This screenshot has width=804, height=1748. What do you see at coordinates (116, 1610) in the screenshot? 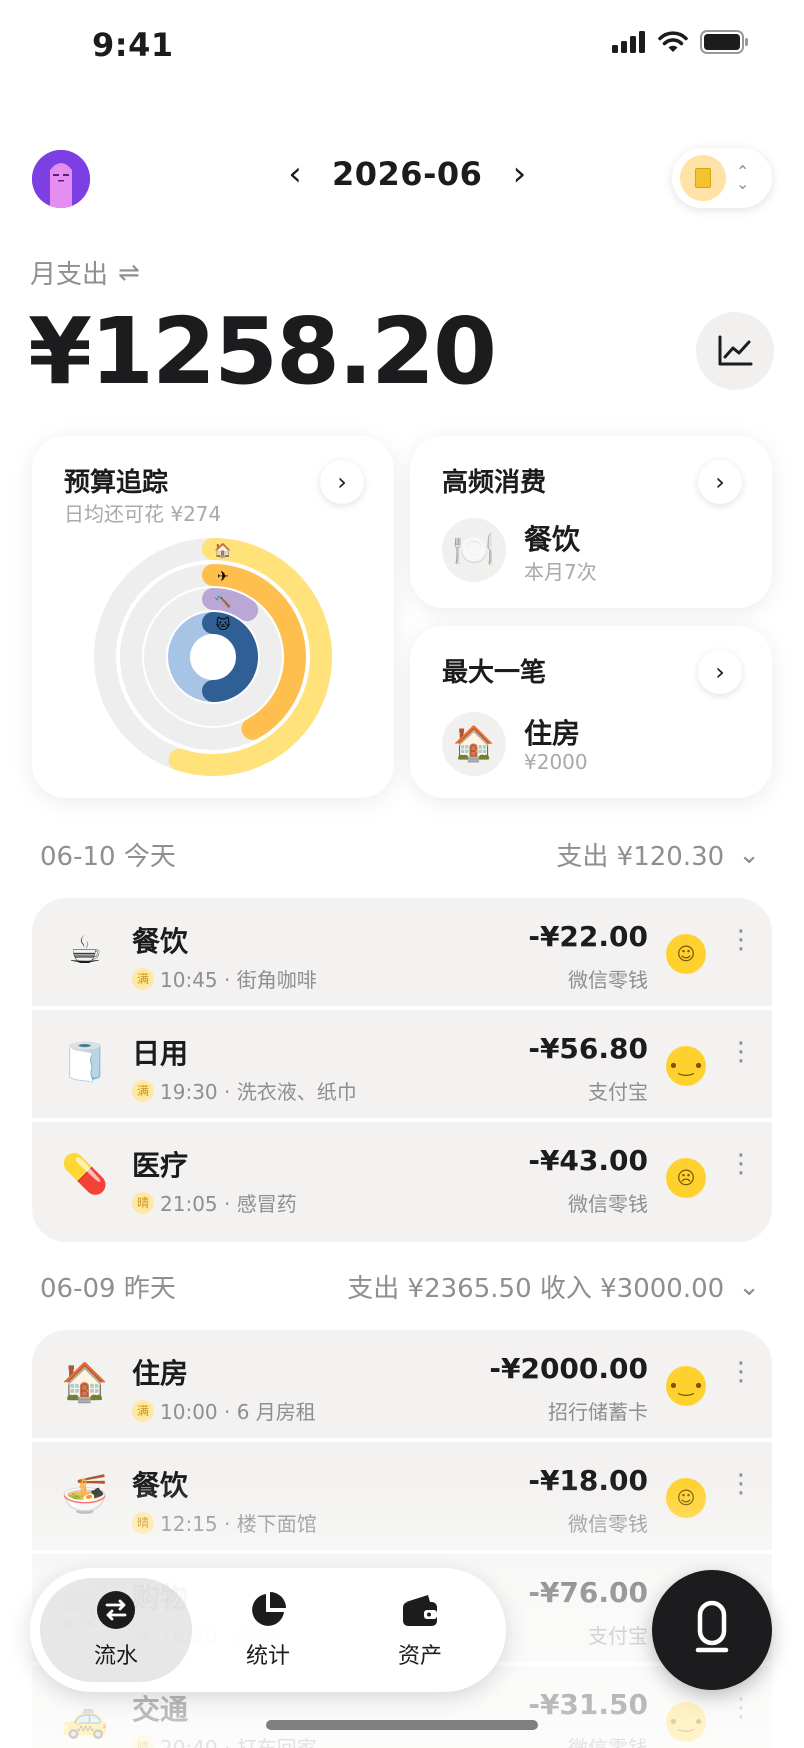
I see `flow-icon` at bounding box center [116, 1610].